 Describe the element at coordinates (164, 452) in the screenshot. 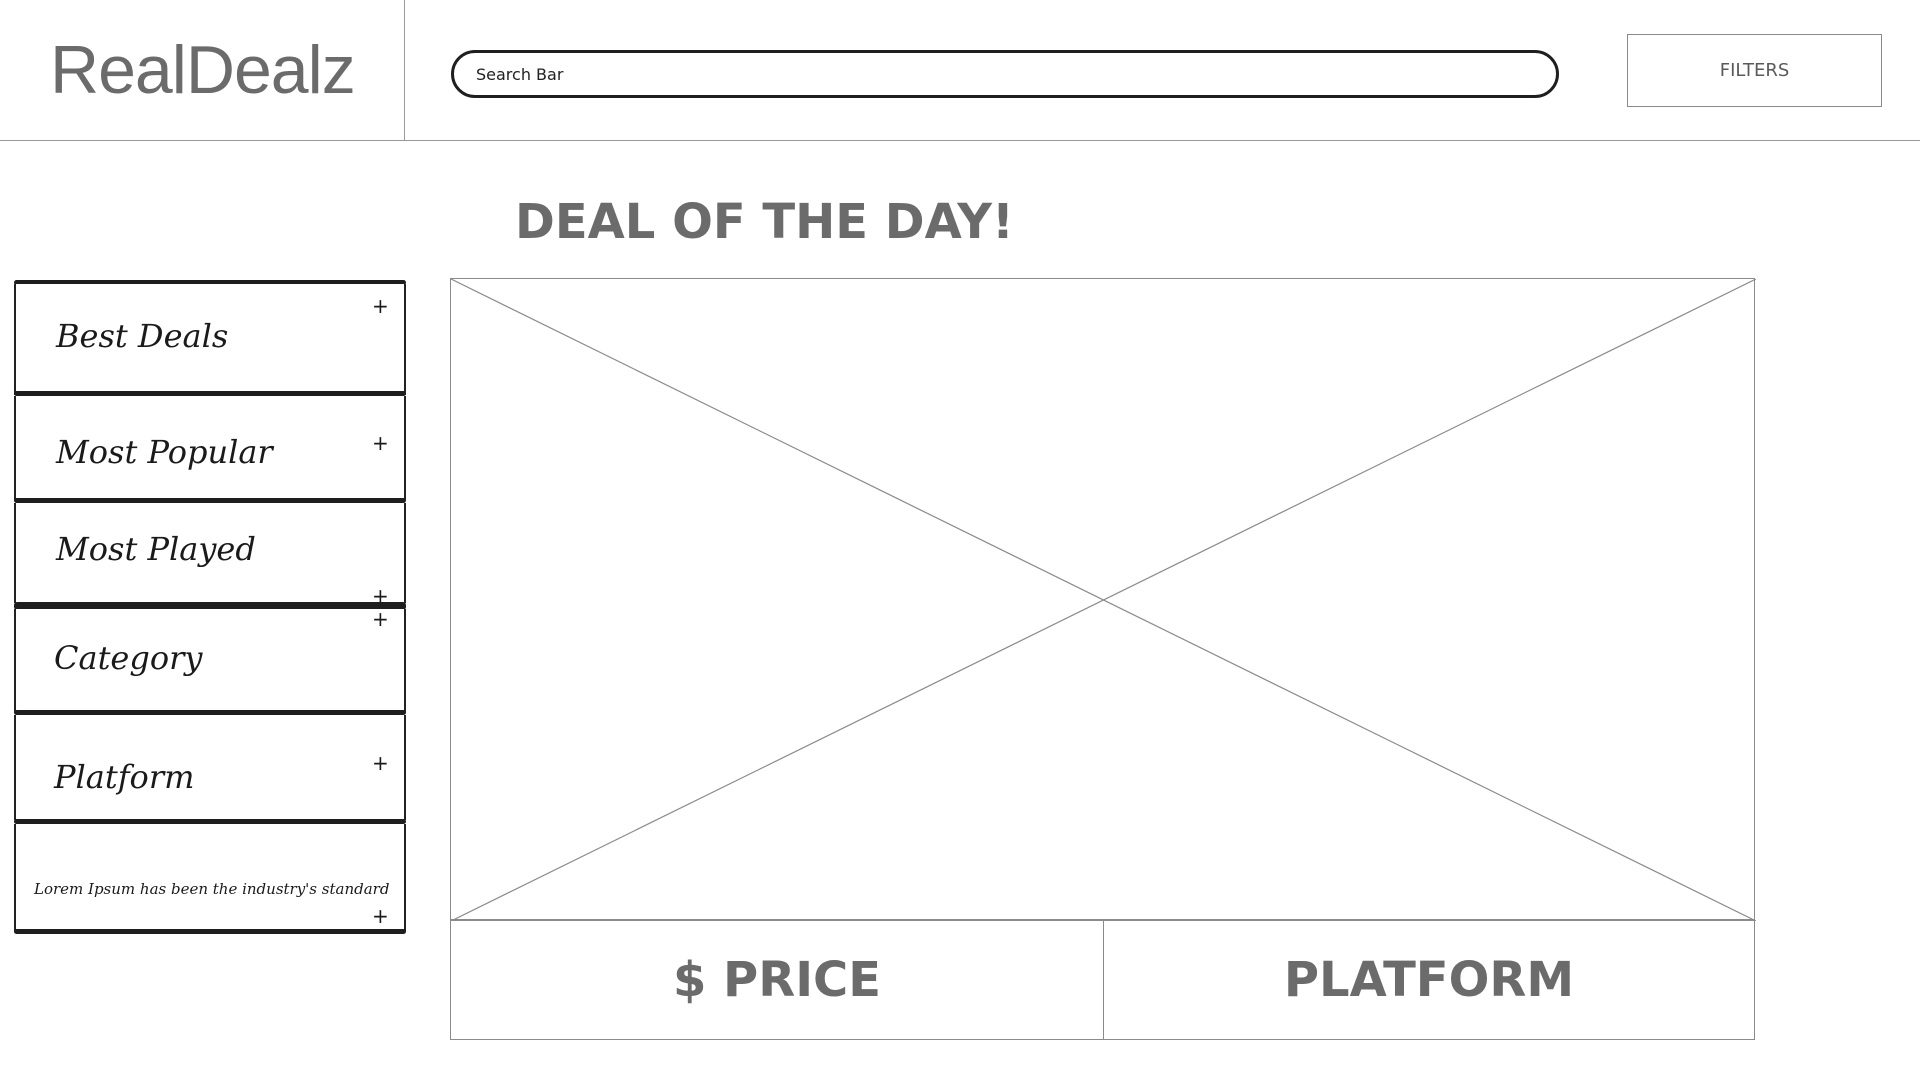

I see `sidebar-item-label: Most Popular` at that location.